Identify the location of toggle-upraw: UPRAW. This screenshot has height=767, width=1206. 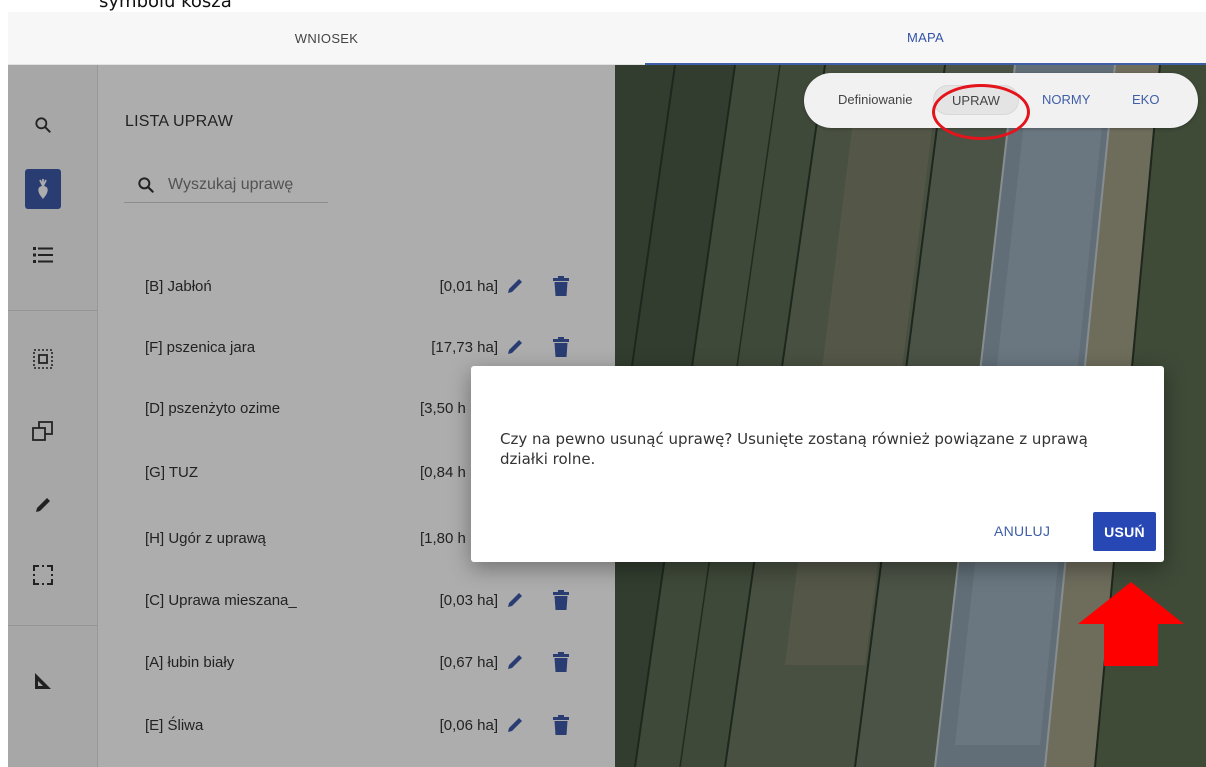
(976, 100).